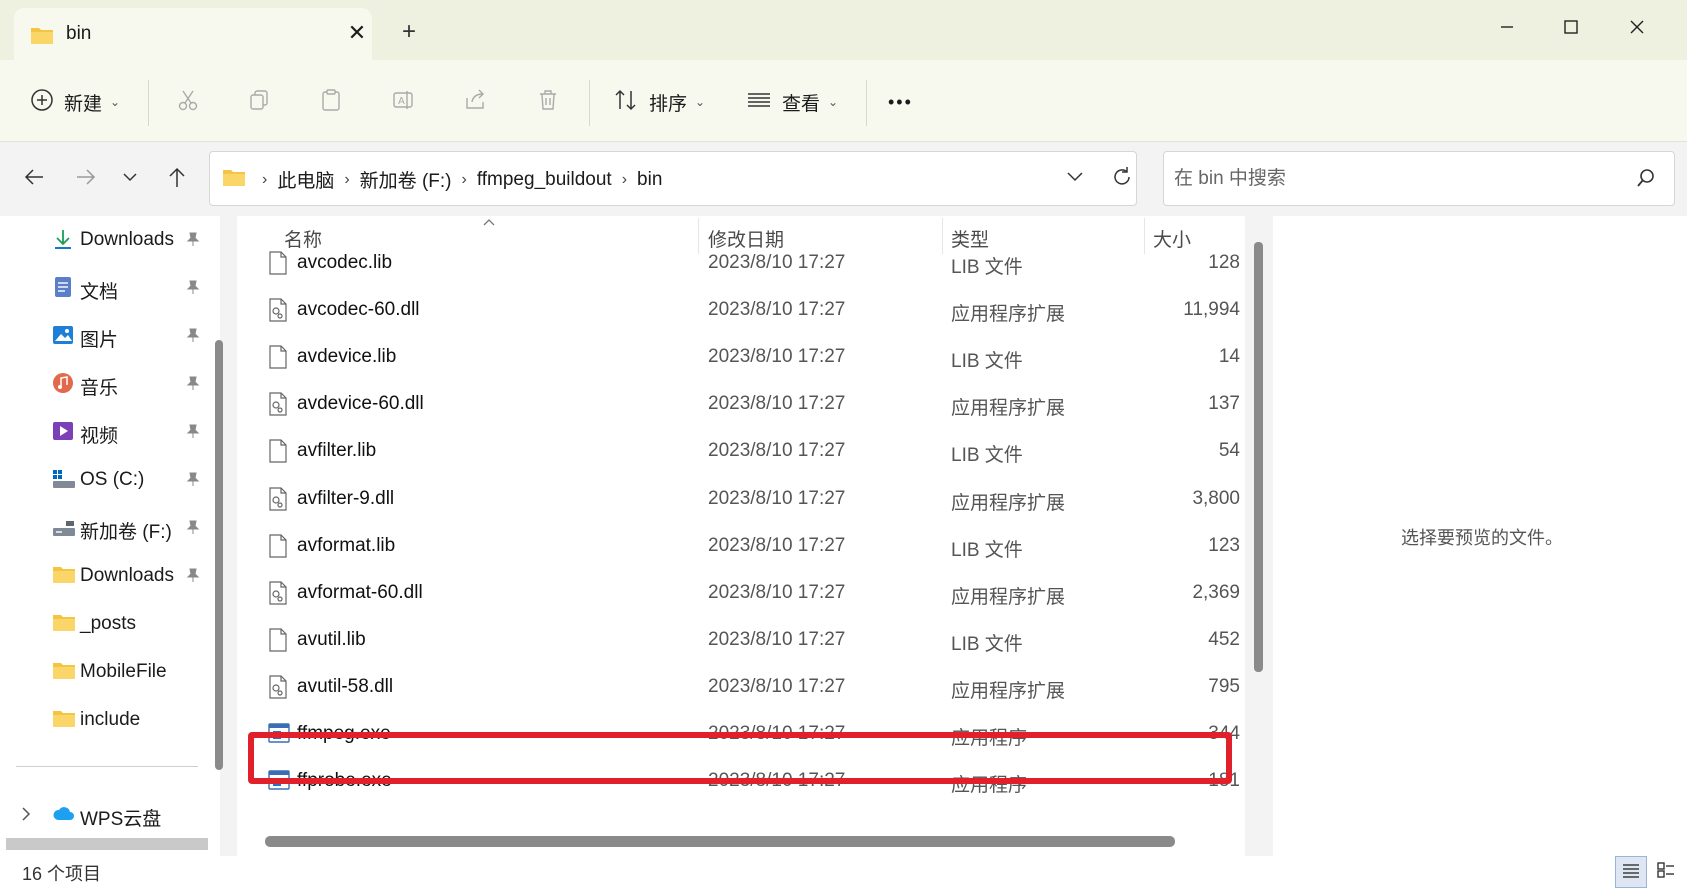 The image size is (1687, 889). I want to click on tab-bin: bin ✕, so click(193, 34).